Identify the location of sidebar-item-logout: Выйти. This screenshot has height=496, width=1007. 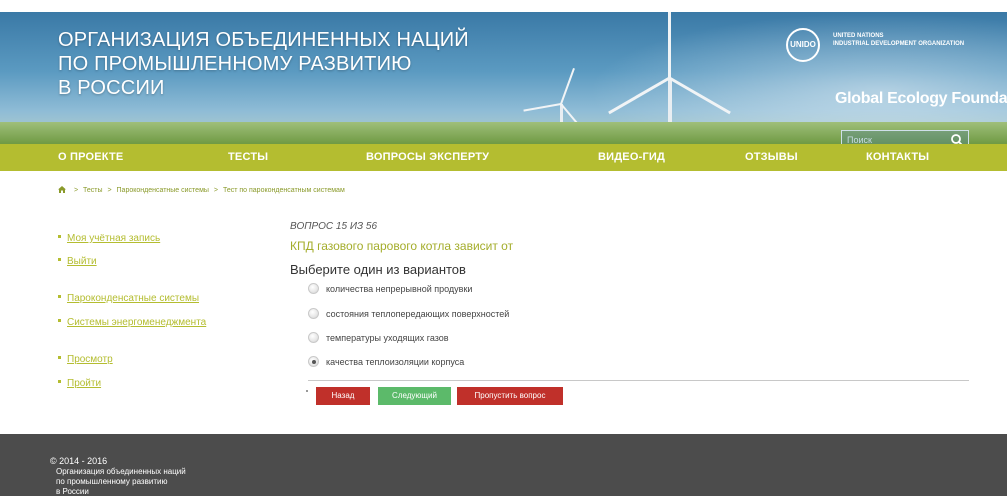
(77, 261).